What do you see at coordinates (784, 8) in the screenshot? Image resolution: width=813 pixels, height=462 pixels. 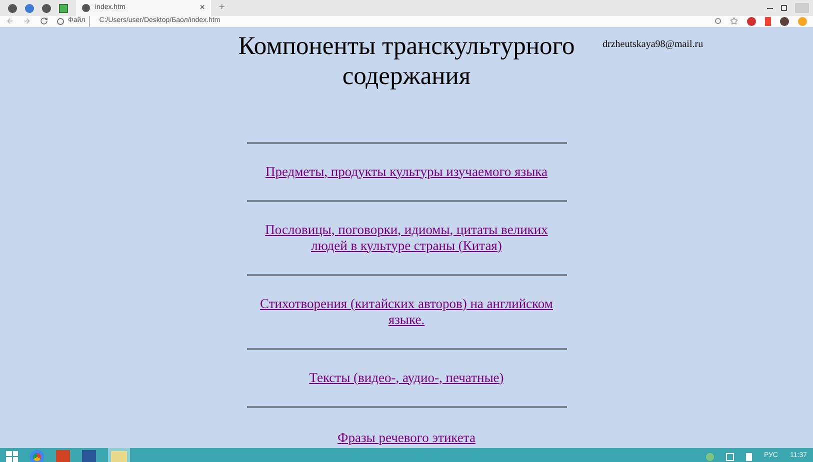 I see `maximize-icon` at bounding box center [784, 8].